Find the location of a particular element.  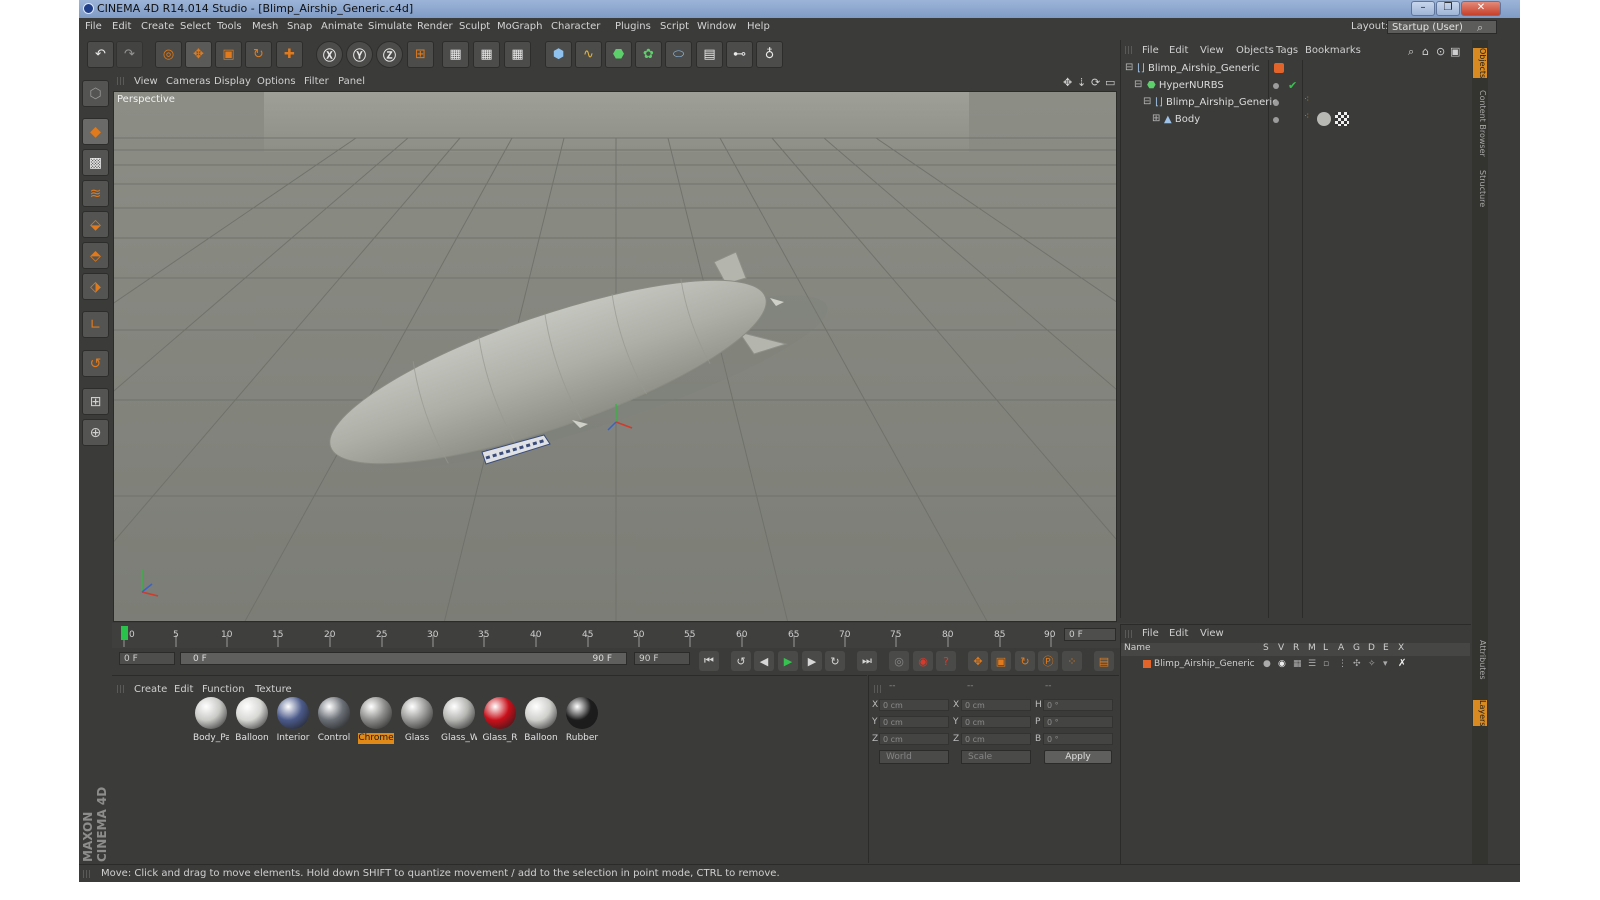

sidetab-content-browser: Content Browser is located at coordinates (1480, 123).